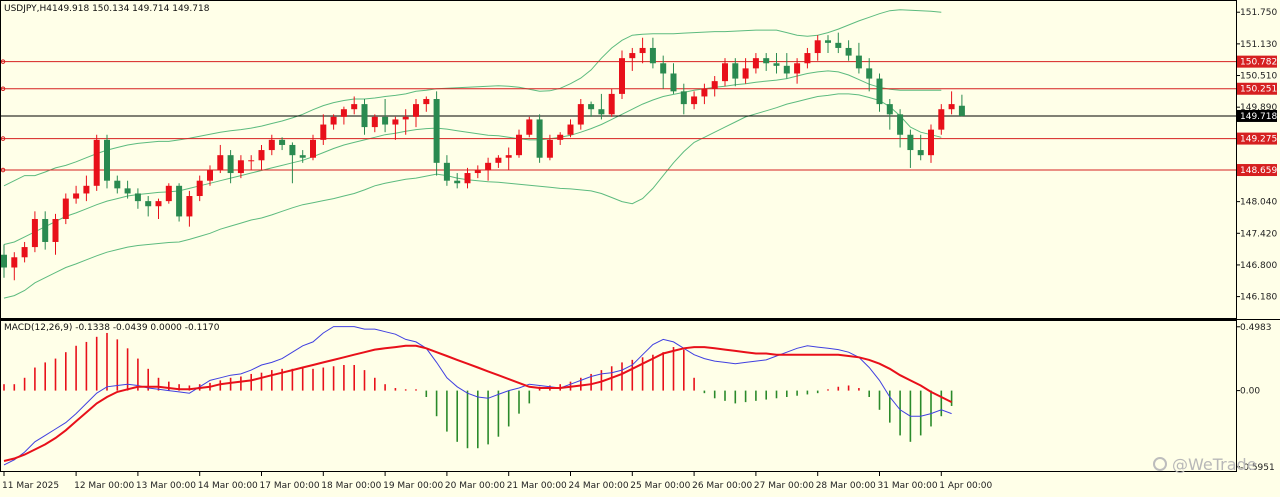 The width and height of the screenshot is (1280, 497). I want to click on time-tick-label: 13 Mar 00:00, so click(166, 486).